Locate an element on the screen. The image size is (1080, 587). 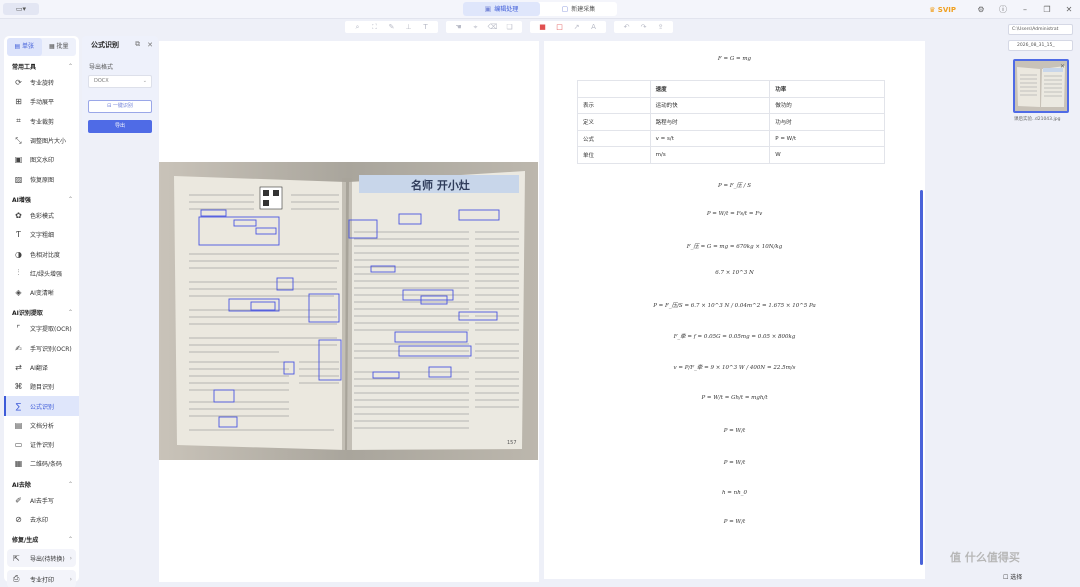
path-field: C:\Users\Administrat is located at coordinates (1040, 29).